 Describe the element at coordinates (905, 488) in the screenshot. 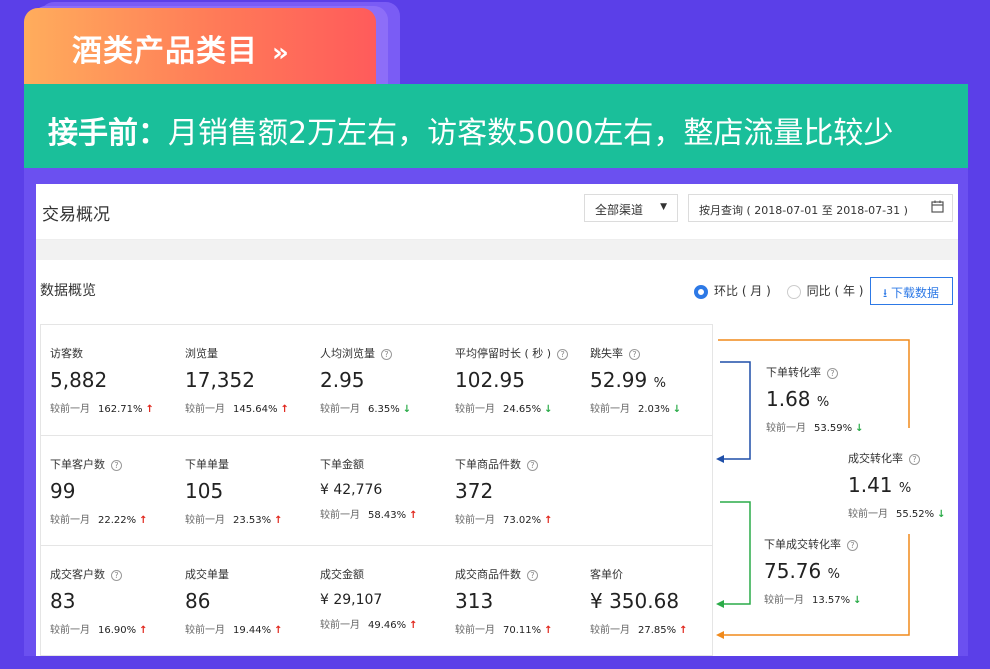

I see `funnel-deal-rate-unit: %` at that location.